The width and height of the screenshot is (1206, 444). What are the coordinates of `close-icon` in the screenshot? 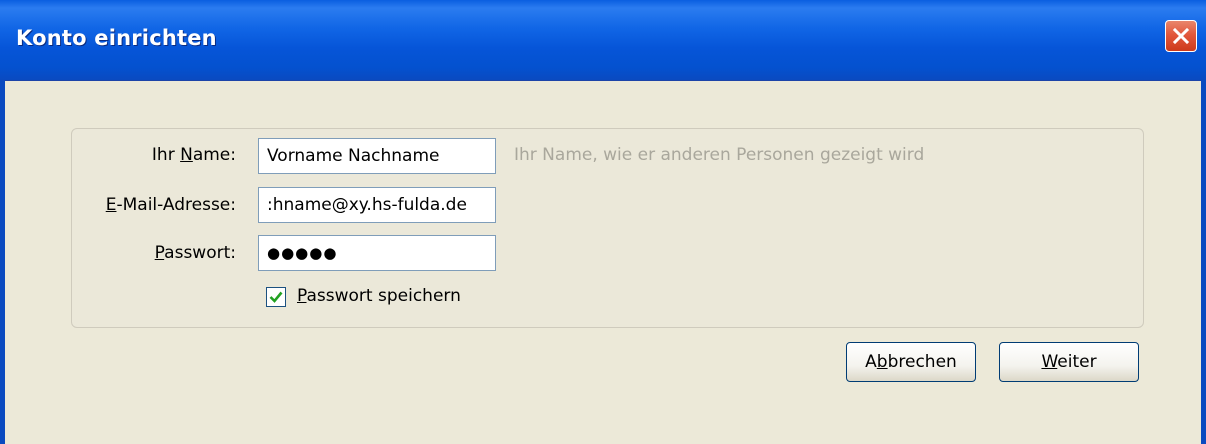 It's located at (1181, 36).